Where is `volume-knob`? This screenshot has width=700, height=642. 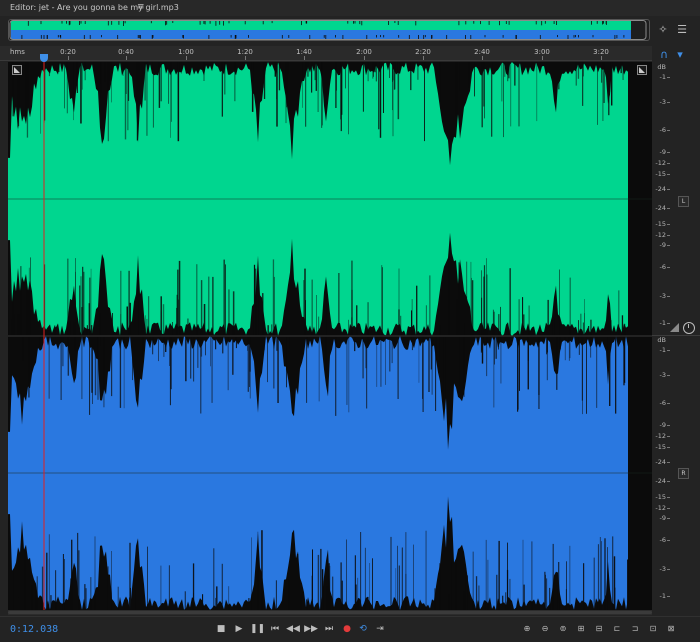
volume-knob is located at coordinates (689, 328).